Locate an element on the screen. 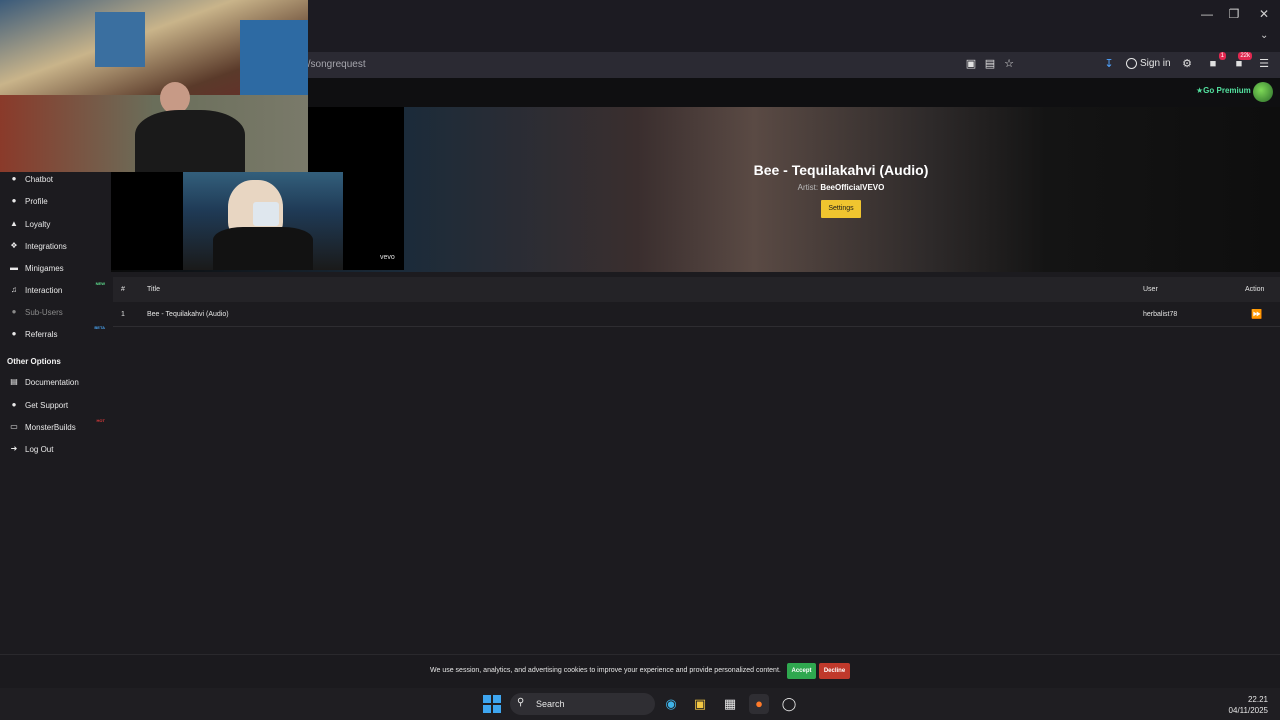  downloads-icon: ↧ is located at coordinates (1109, 64).